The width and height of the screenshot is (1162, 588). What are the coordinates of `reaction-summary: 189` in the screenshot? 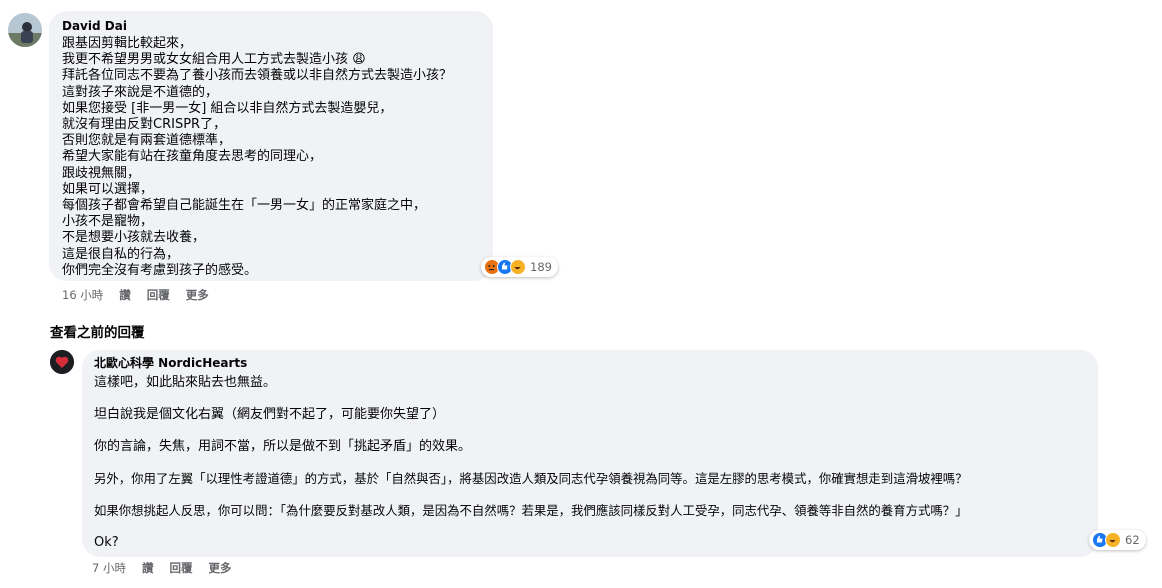 It's located at (519, 267).